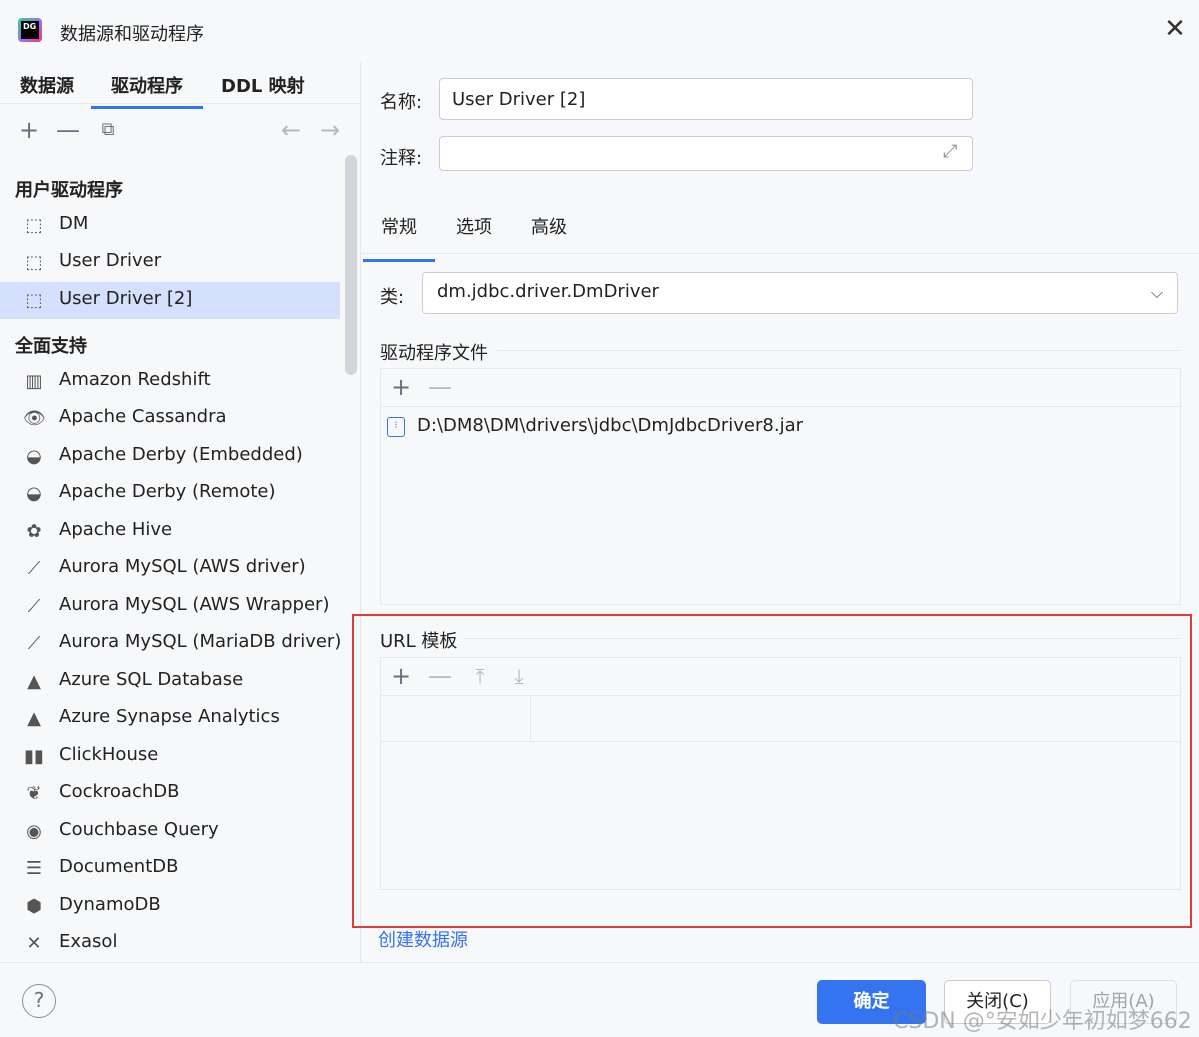 Image resolution: width=1199 pixels, height=1037 pixels. I want to click on driver-item-apache-derby-remote: ◒ Apache Derby (Remote), so click(170, 493).